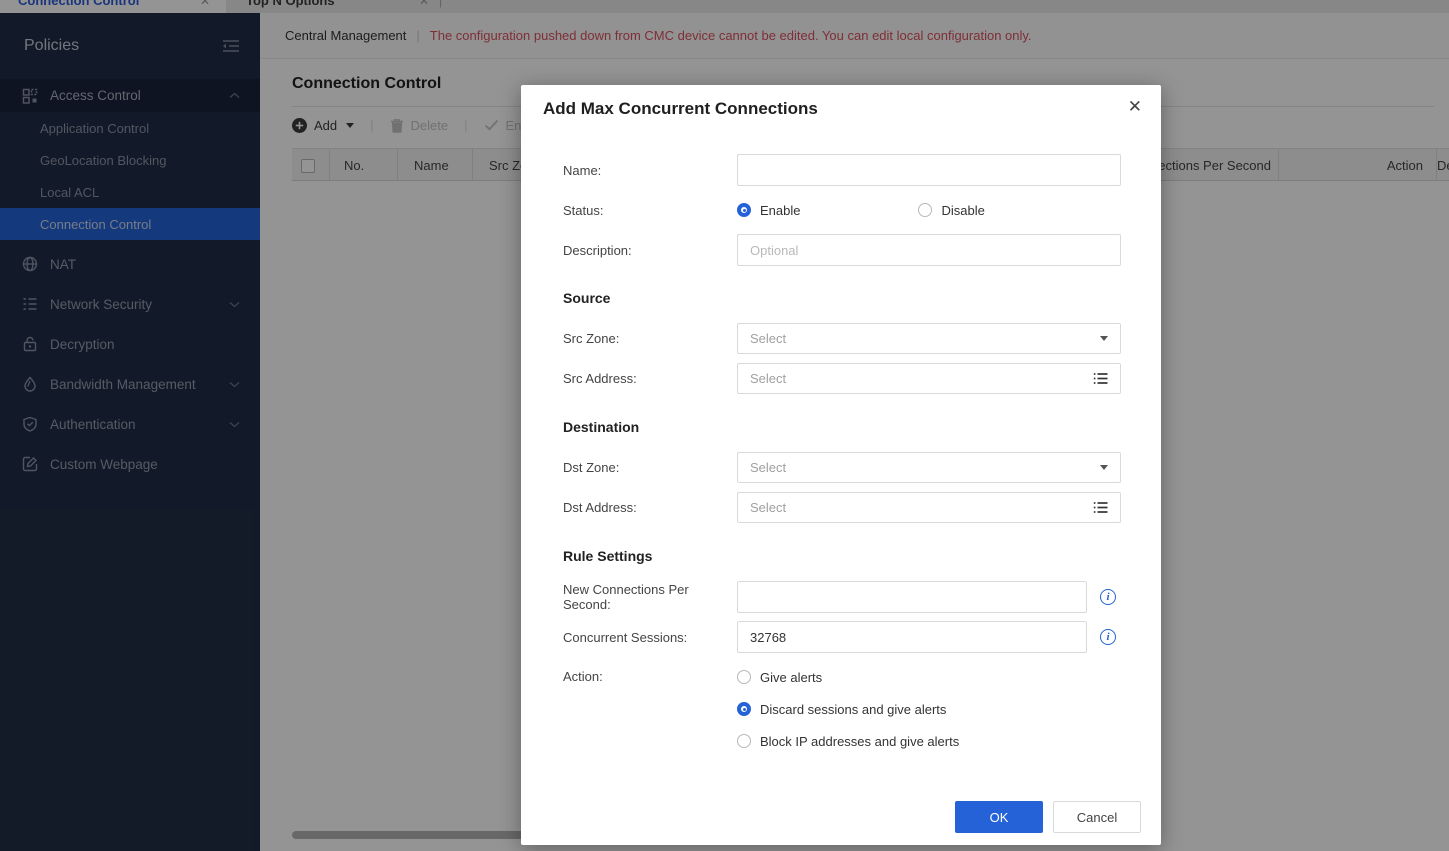 This screenshot has height=851, width=1449. What do you see at coordinates (583, 210) in the screenshot?
I see `status-label: Status:` at bounding box center [583, 210].